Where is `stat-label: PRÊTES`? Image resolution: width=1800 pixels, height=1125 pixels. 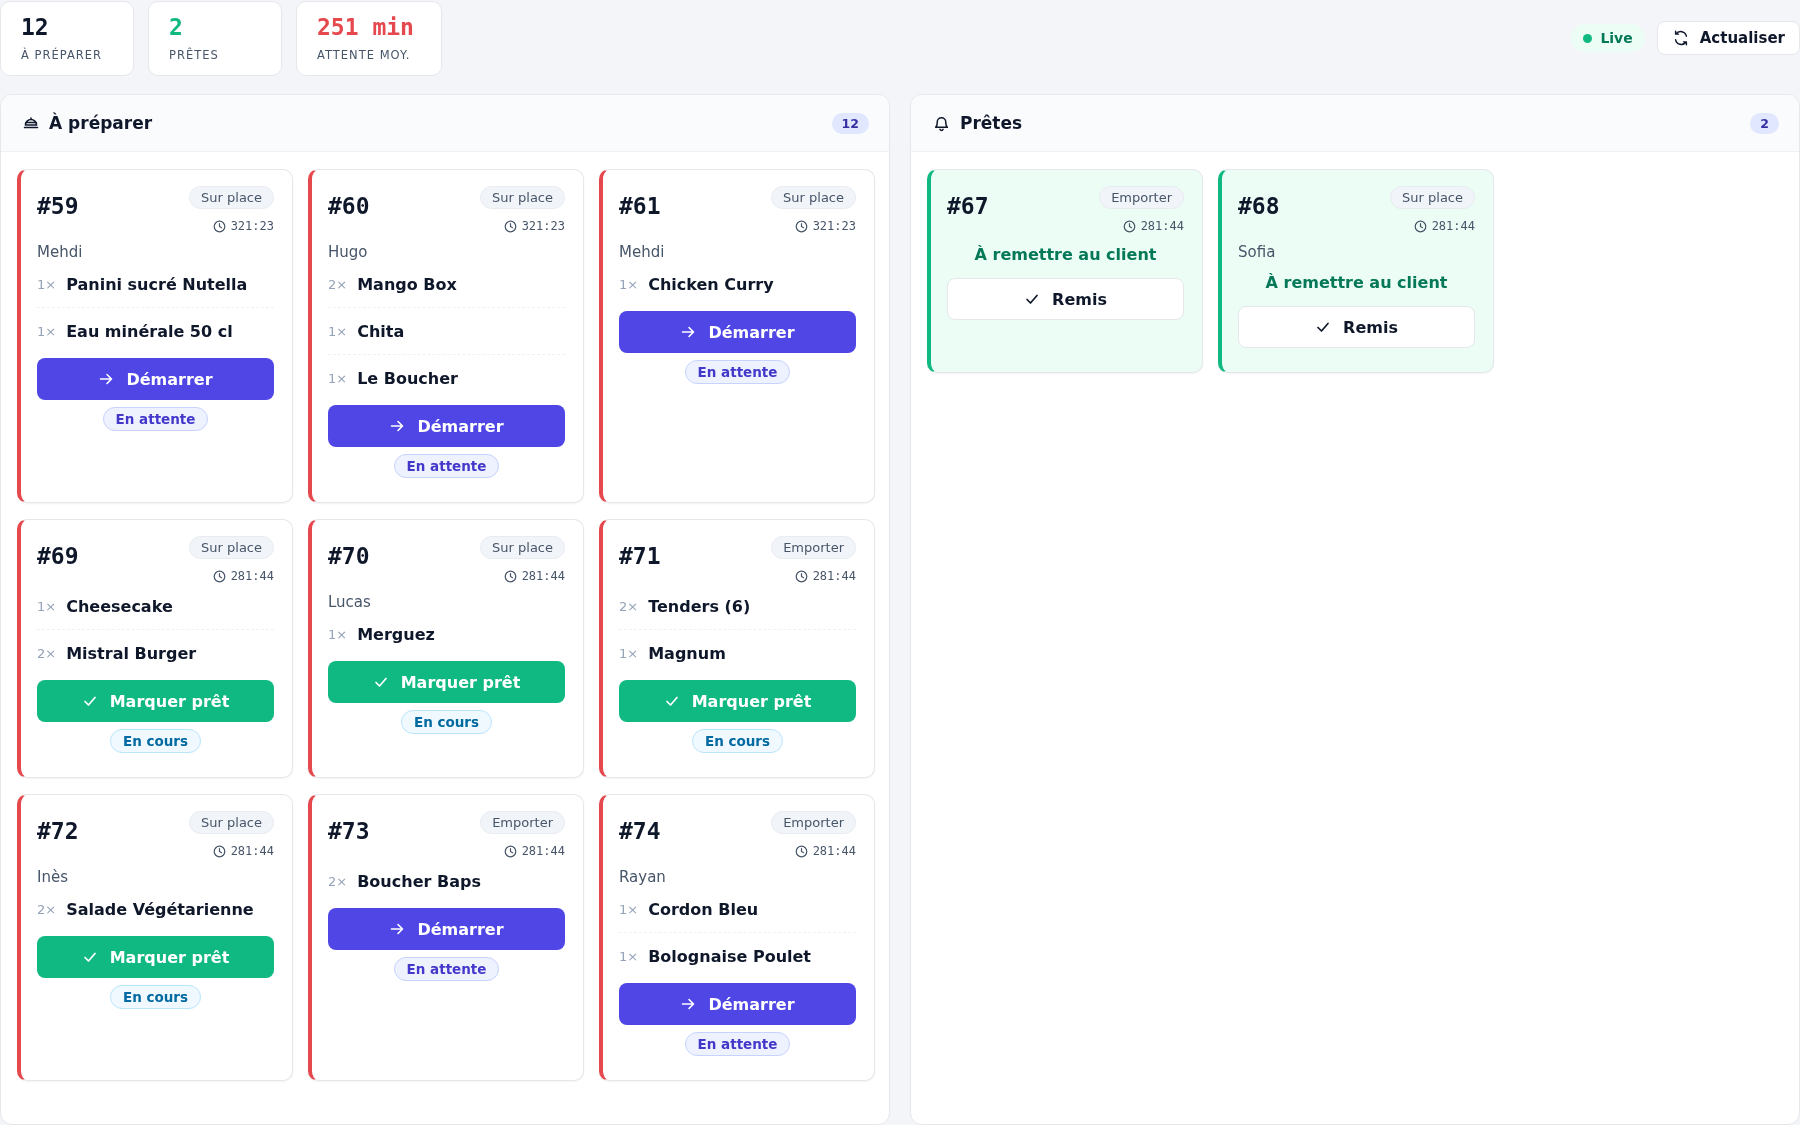
stat-label: PRÊTES is located at coordinates (194, 54).